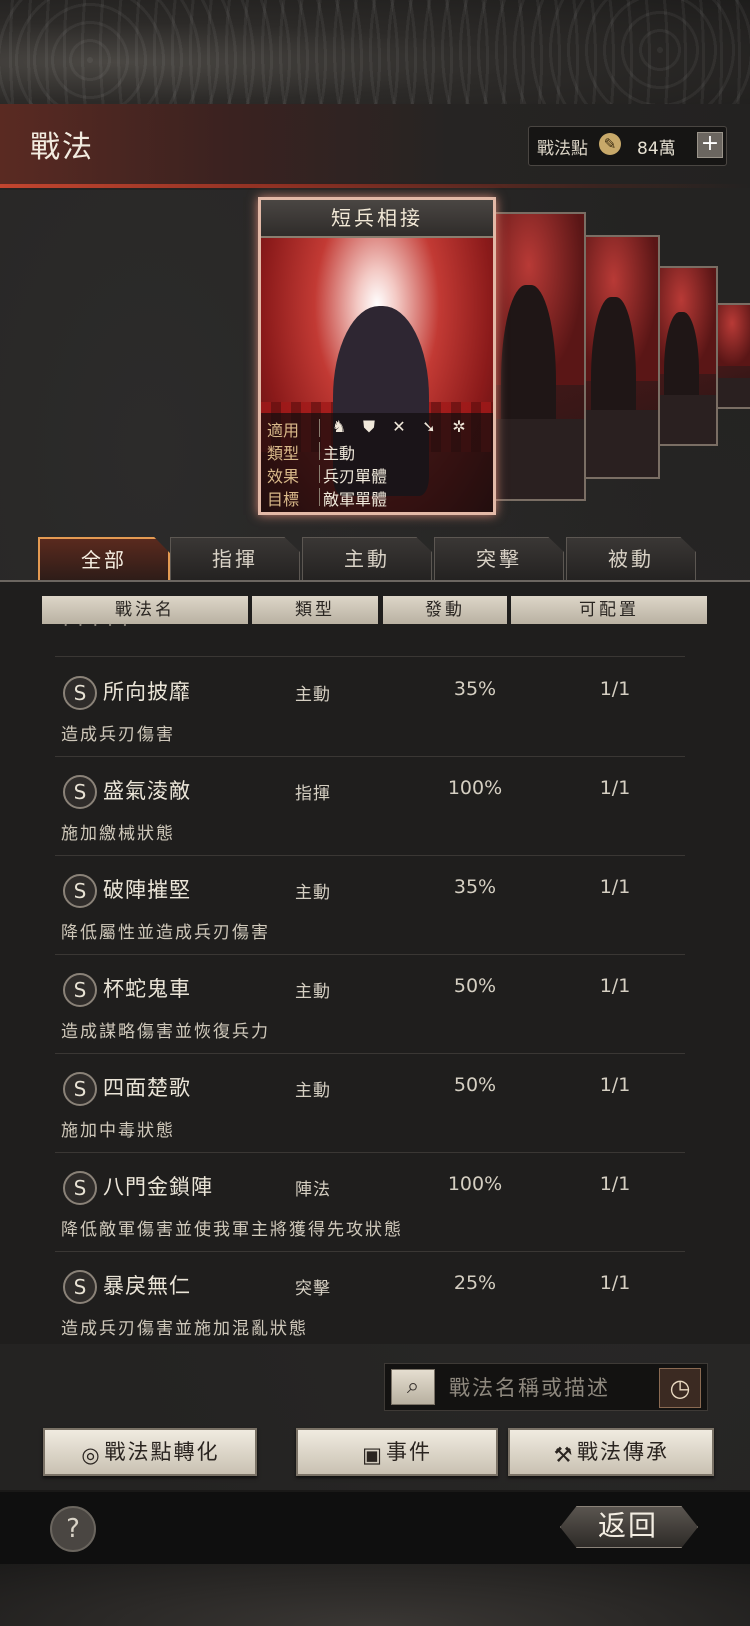 The height and width of the screenshot is (1626, 750). What do you see at coordinates (162, 1452) in the screenshot?
I see `convert-label: 戰法點轉化` at bounding box center [162, 1452].